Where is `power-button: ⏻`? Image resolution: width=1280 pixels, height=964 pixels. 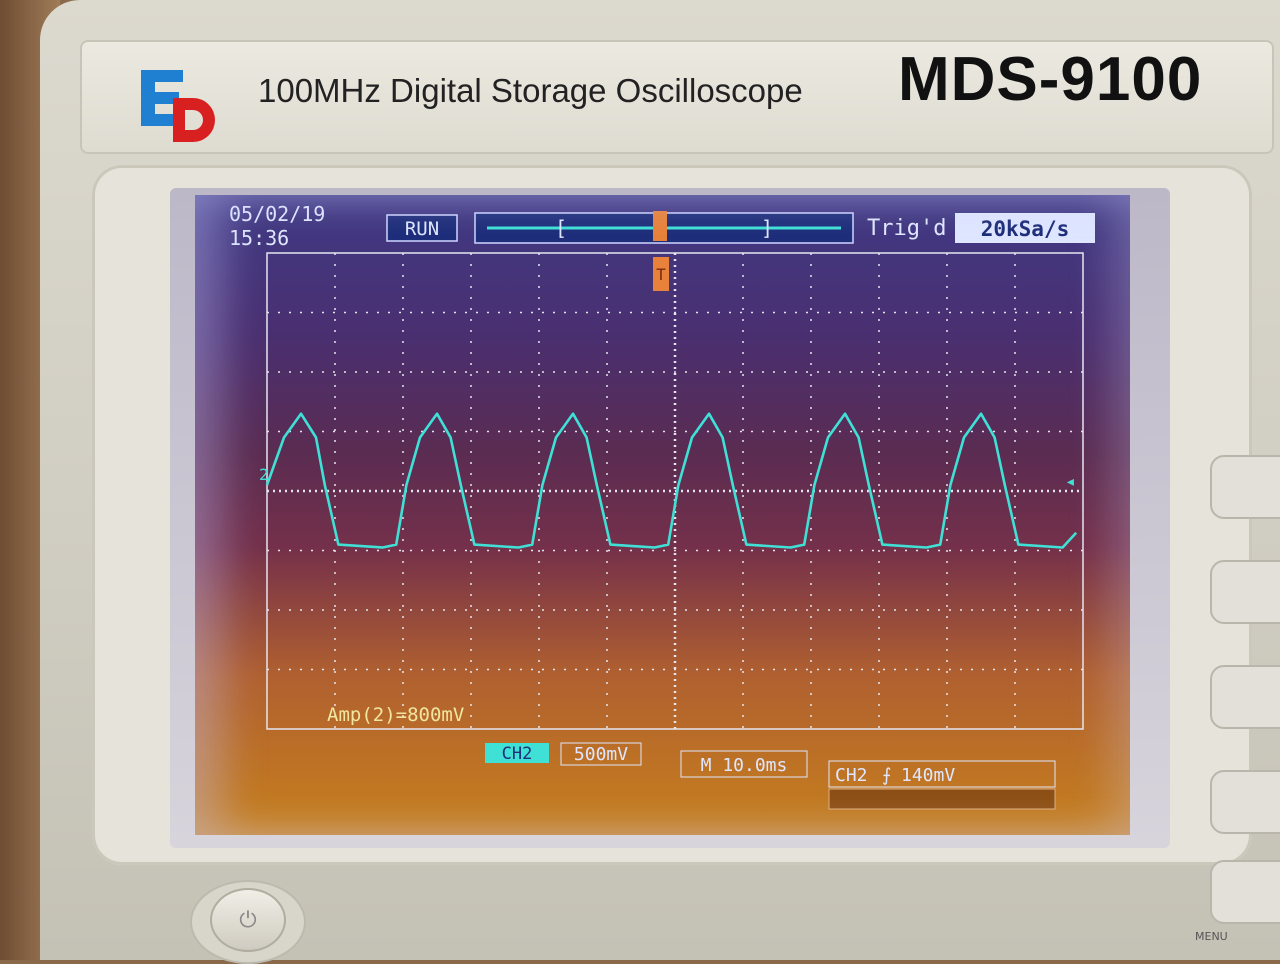
power-button: ⏻ is located at coordinates (248, 920).